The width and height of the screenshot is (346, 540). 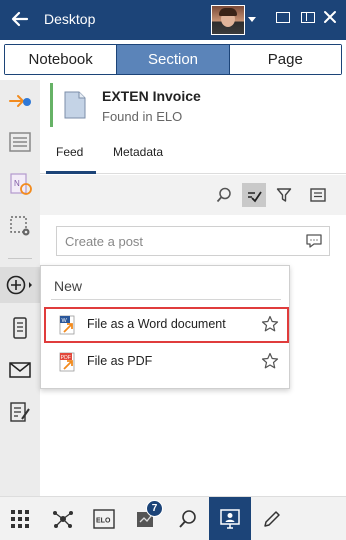 I want to click on edit-document-icon, so click(x=20, y=412).